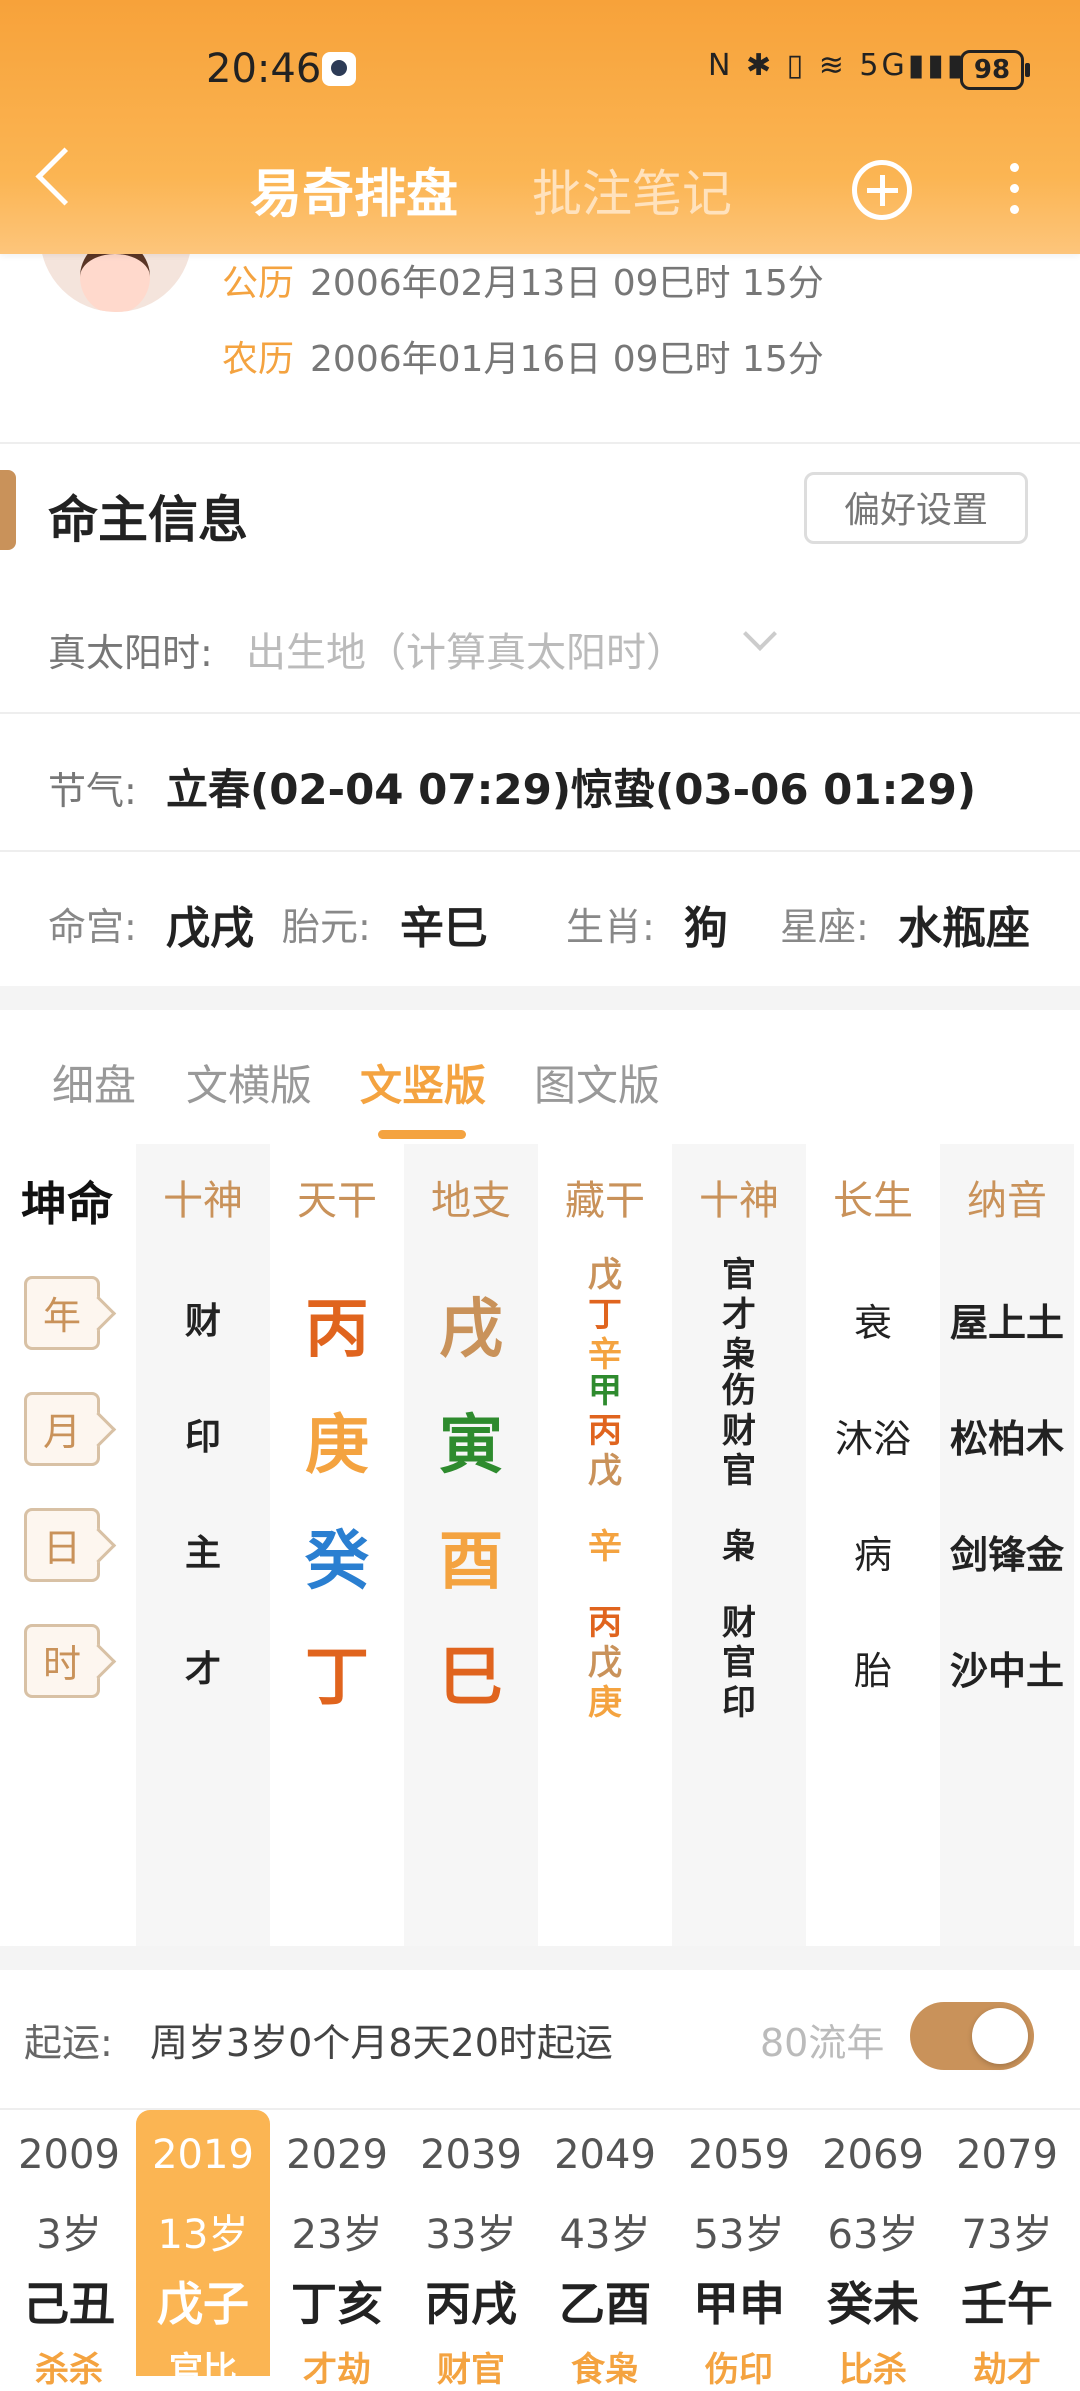 The width and height of the screenshot is (1080, 2391). What do you see at coordinates (739, 2370) in the screenshot?
I see `dayun-shishen: 伤印` at bounding box center [739, 2370].